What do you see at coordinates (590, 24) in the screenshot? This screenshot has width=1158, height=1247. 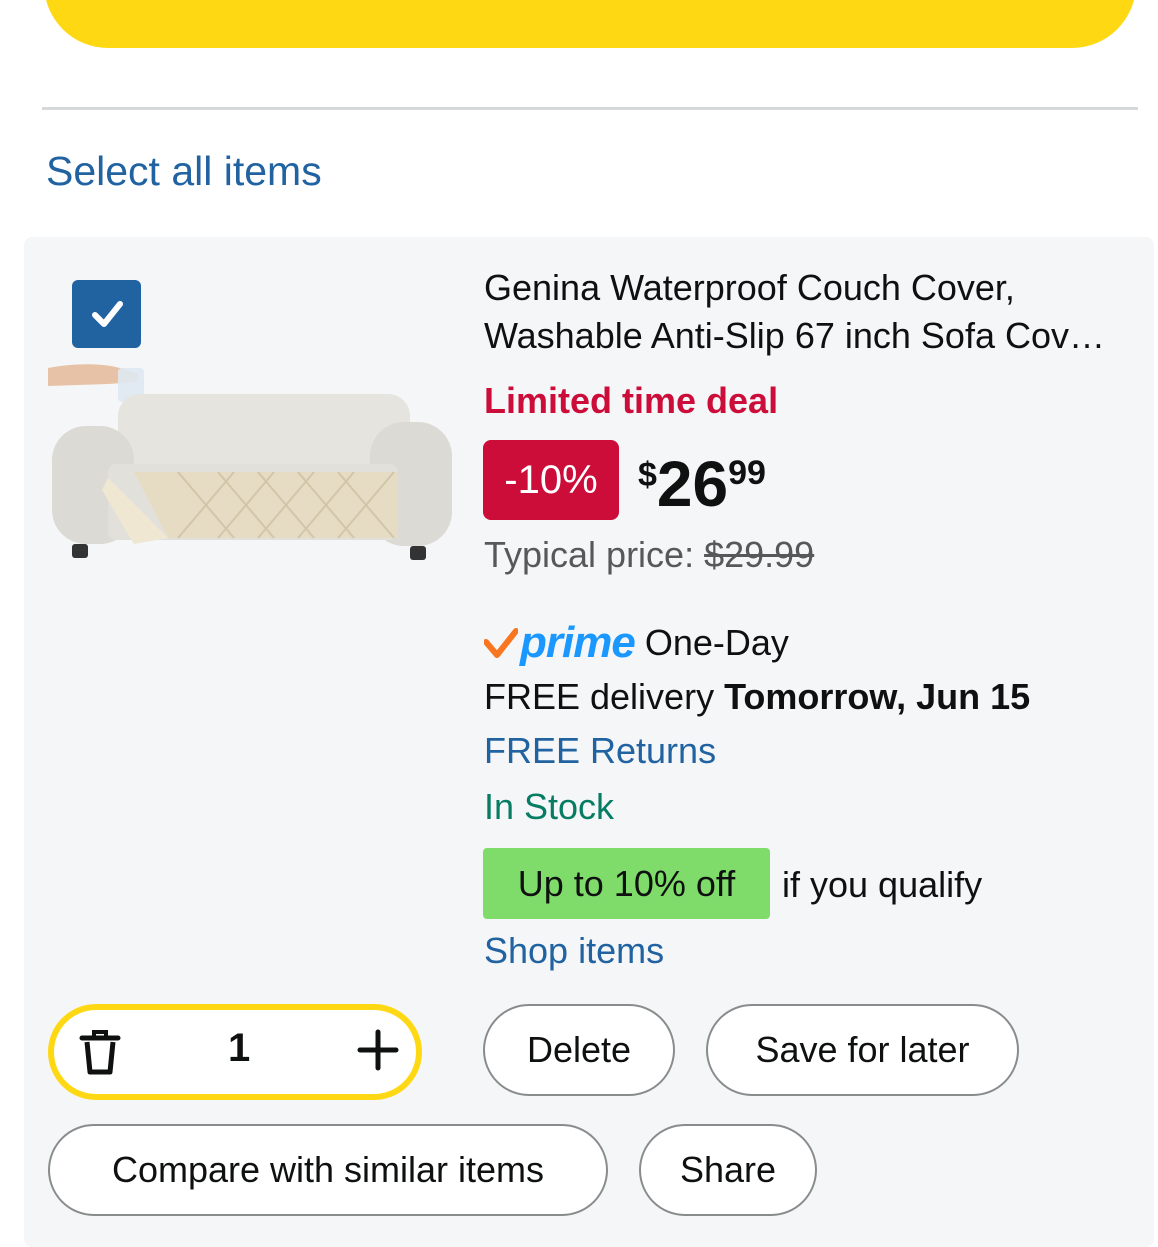 I see `proceed-to-checkout-button` at bounding box center [590, 24].